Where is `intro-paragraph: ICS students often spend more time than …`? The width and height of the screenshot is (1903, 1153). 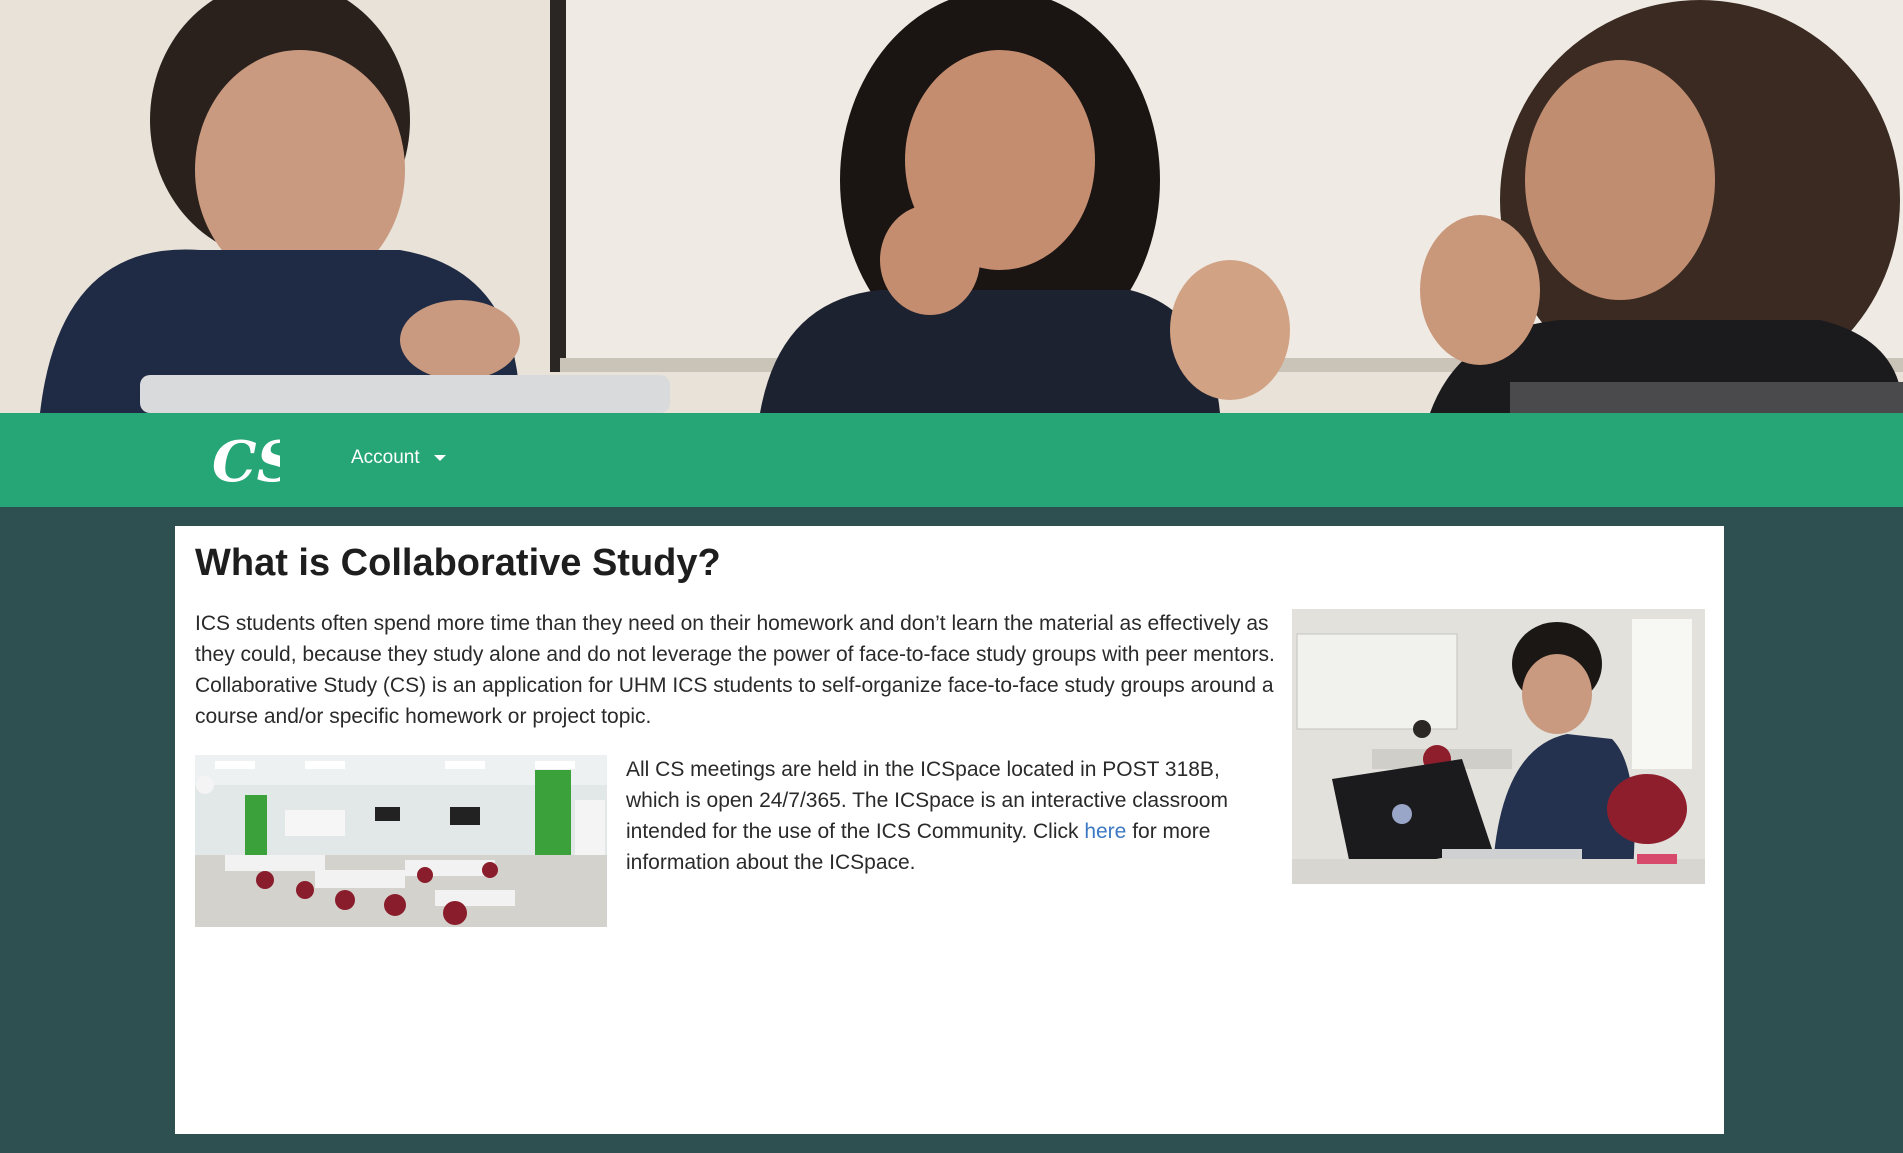 intro-paragraph: ICS students often spend more time than … is located at coordinates (735, 670).